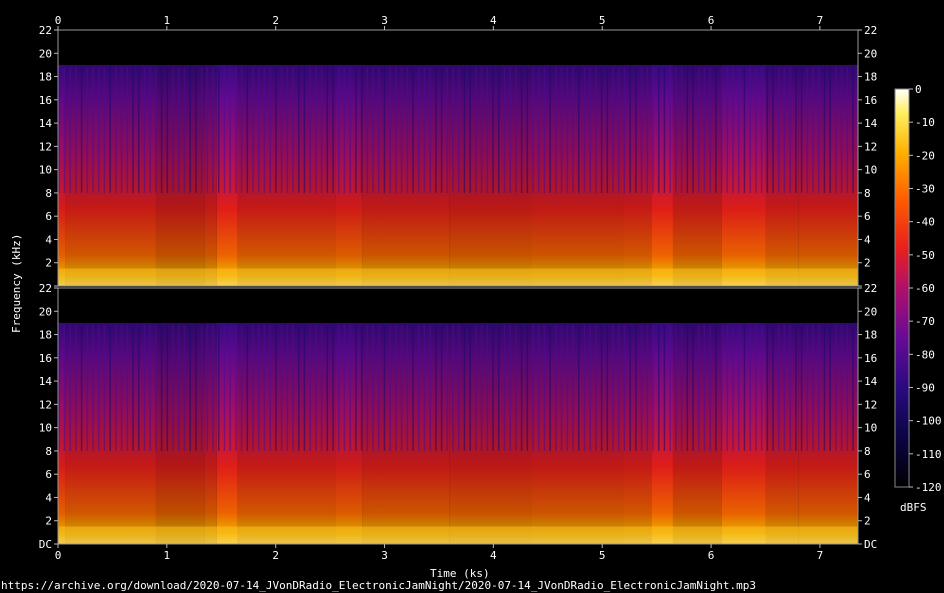 The width and height of the screenshot is (944, 593). I want to click on x-tick-label: 2, so click(275, 555).